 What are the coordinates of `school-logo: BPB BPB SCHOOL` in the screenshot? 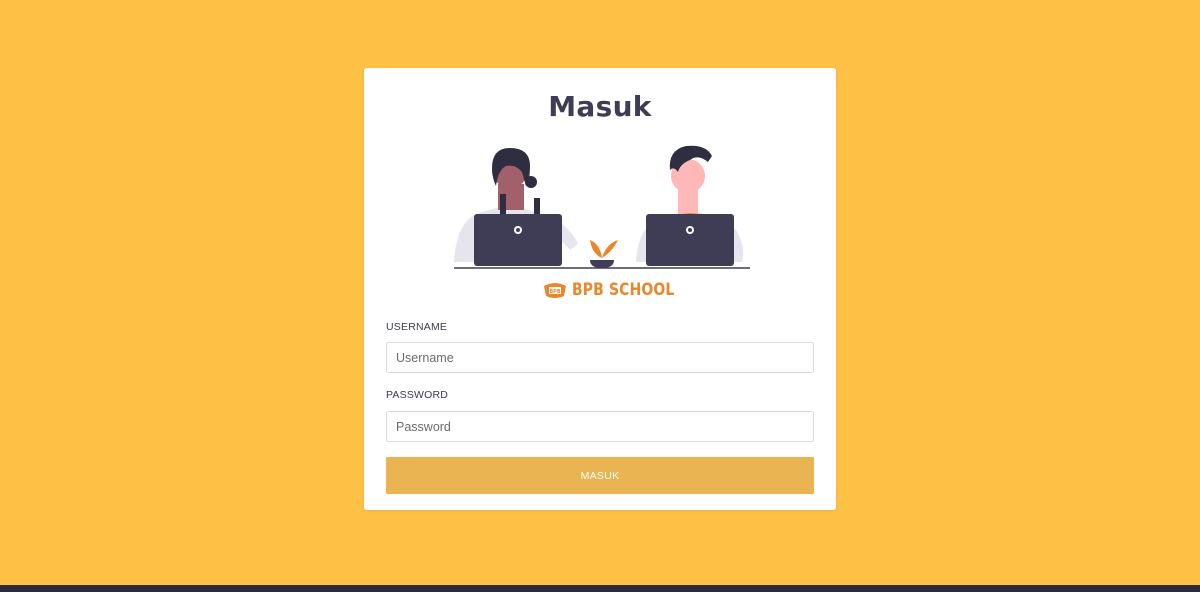 It's located at (619, 290).